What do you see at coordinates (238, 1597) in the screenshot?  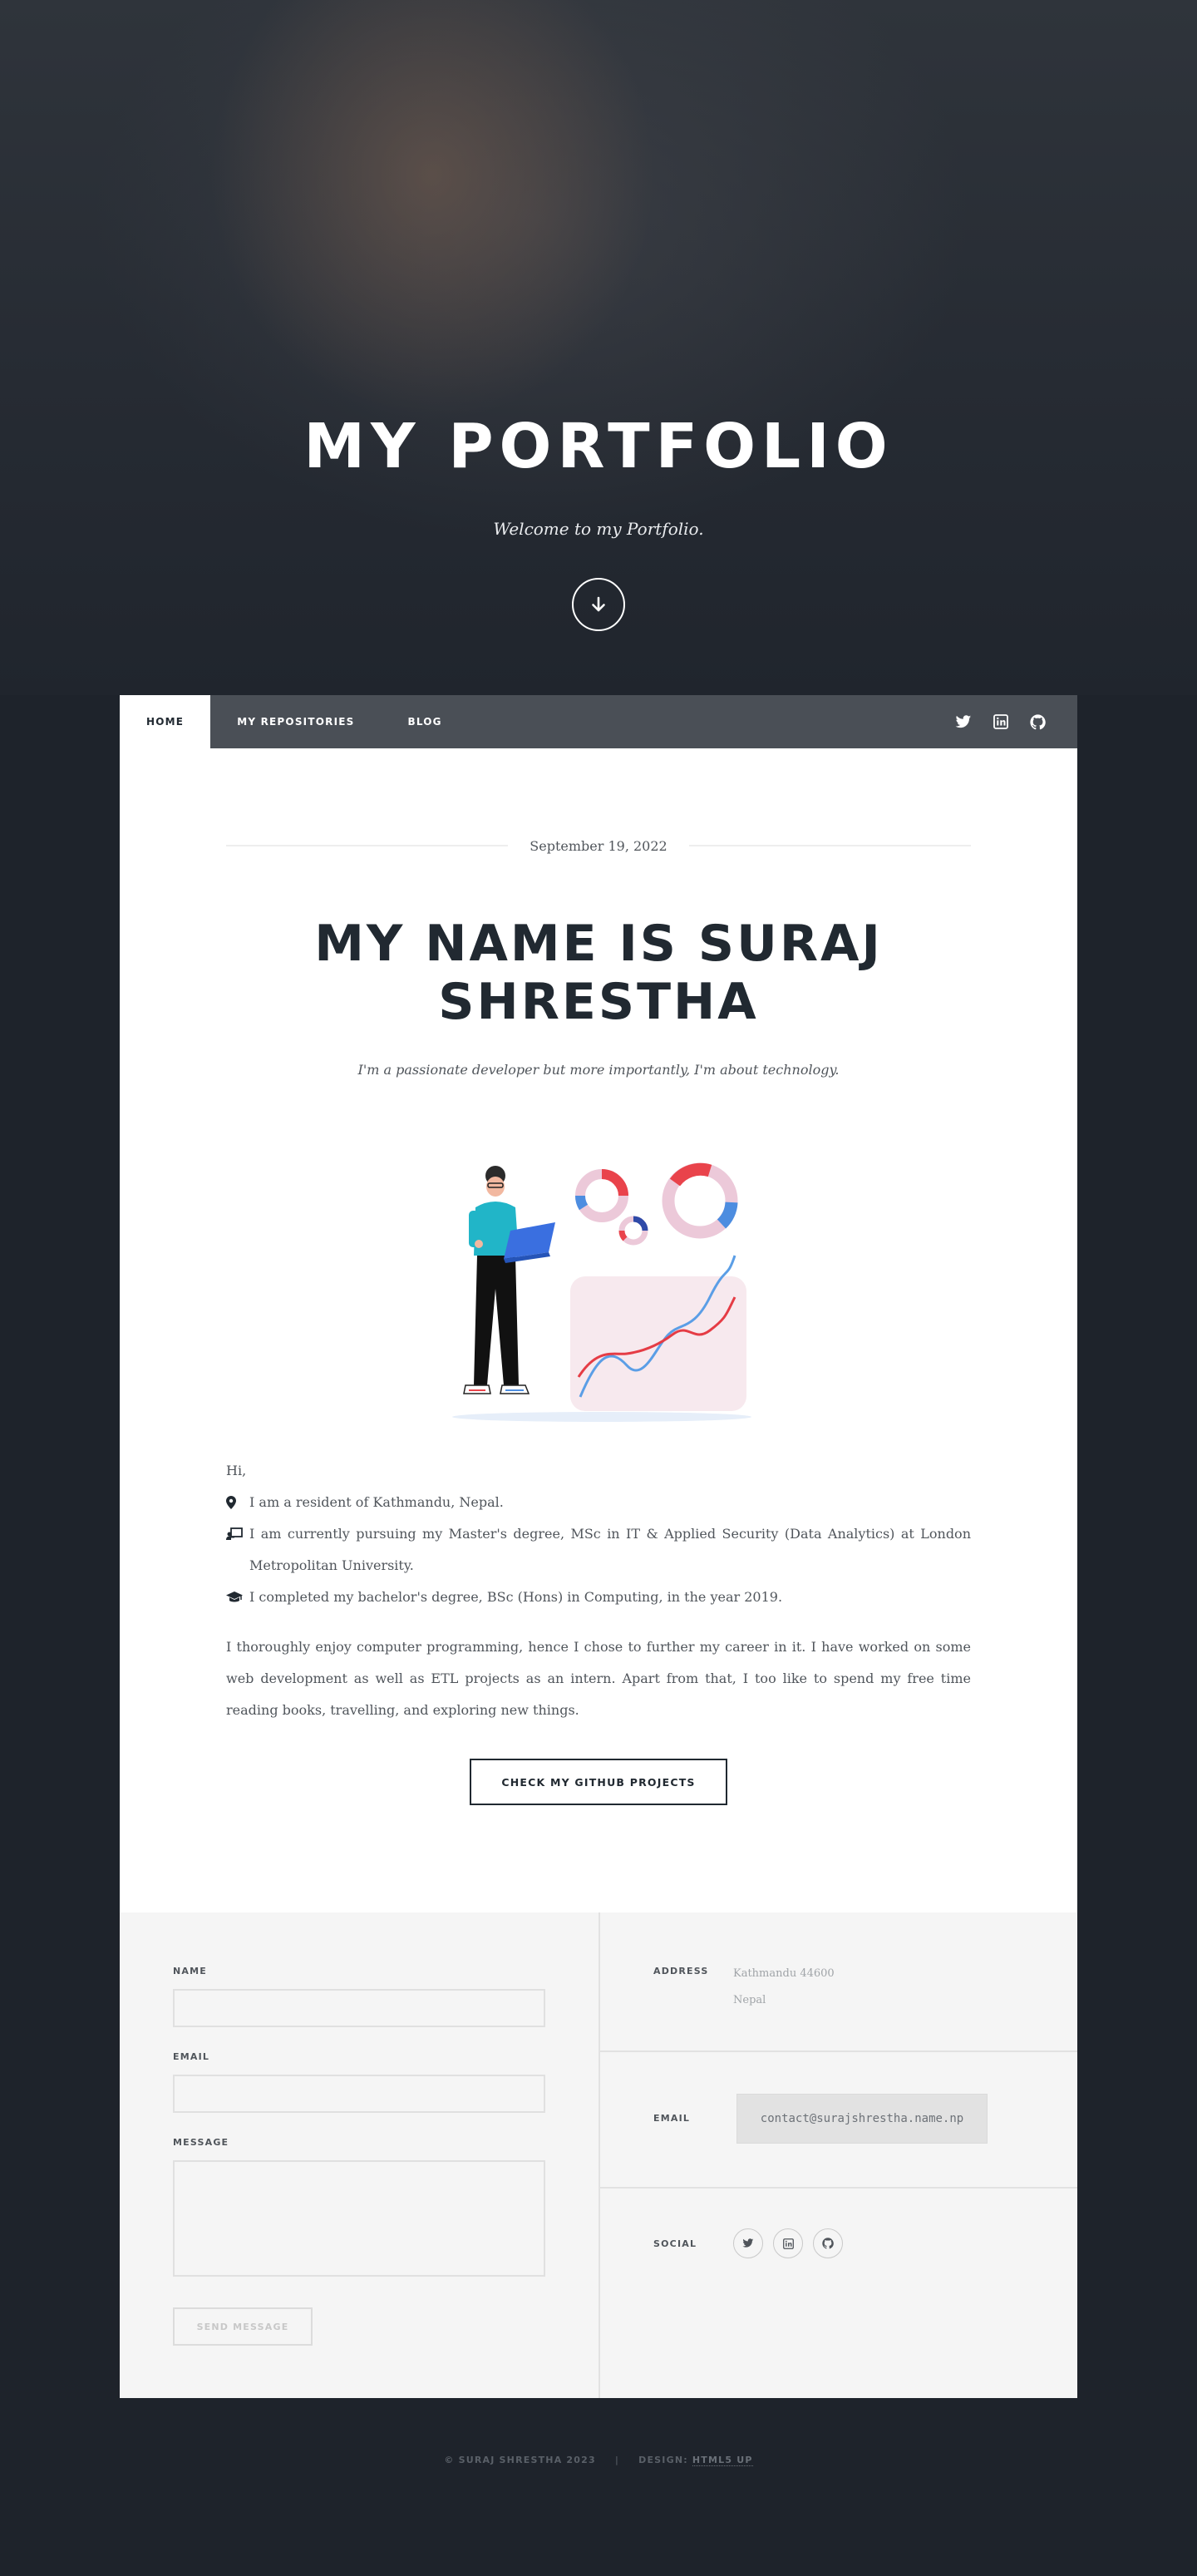 I see `graduation-cap-icon` at bounding box center [238, 1597].